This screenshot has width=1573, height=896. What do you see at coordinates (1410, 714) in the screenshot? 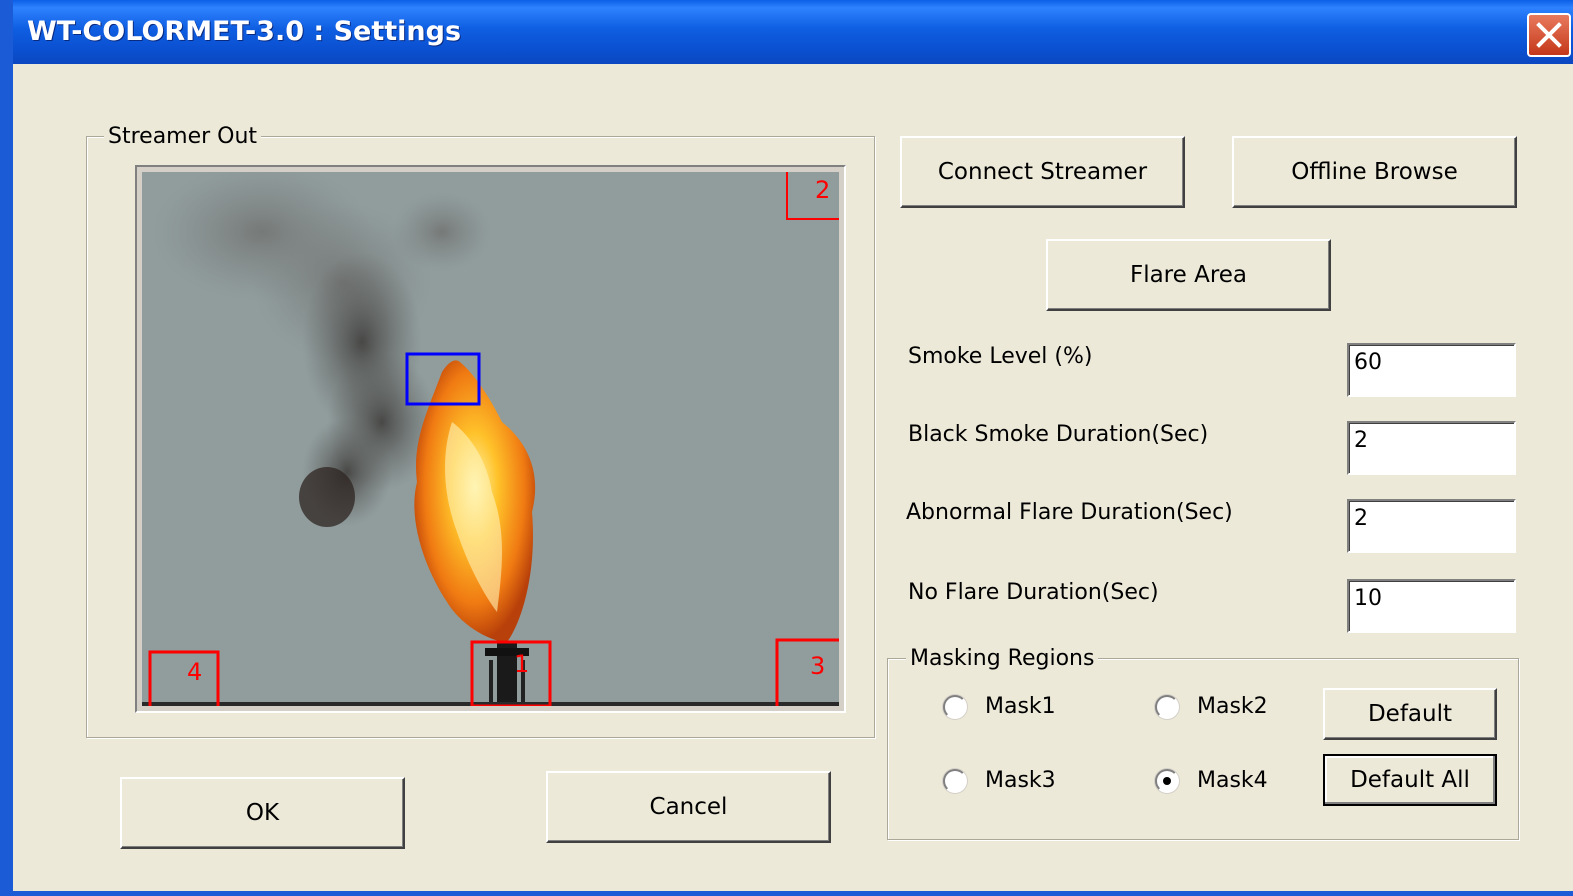
I see `default-button: Default` at bounding box center [1410, 714].